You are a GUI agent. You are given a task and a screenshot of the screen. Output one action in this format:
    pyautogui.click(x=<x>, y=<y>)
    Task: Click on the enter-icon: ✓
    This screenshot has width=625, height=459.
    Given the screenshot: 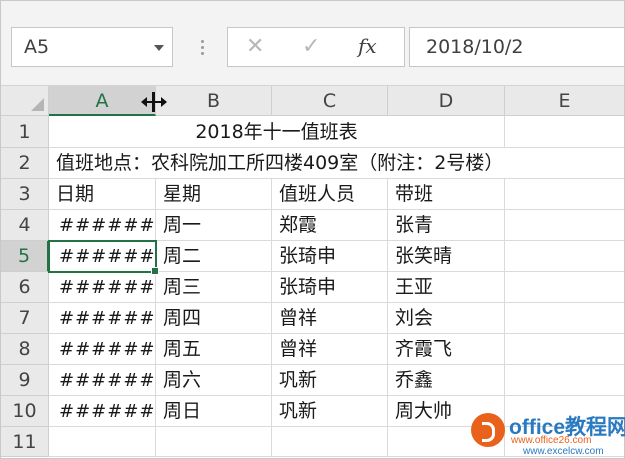 What is the action you would take?
    pyautogui.click(x=311, y=46)
    